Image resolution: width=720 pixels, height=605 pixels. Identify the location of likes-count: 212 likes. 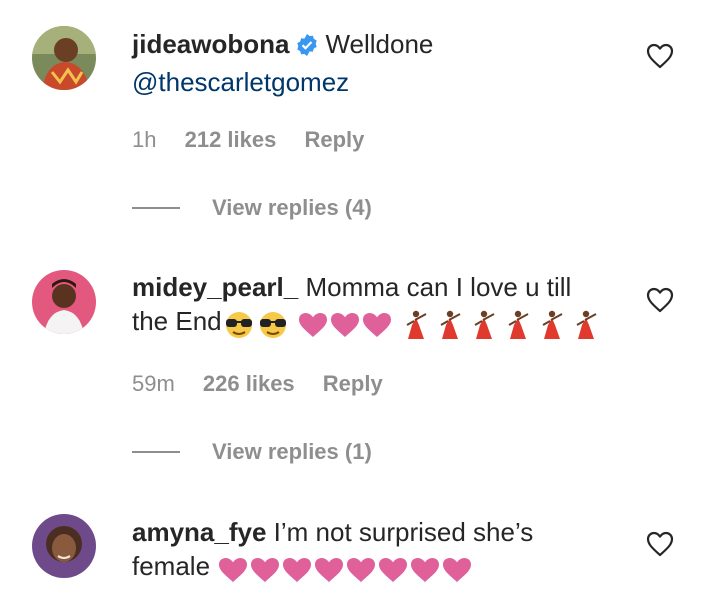
(231, 139).